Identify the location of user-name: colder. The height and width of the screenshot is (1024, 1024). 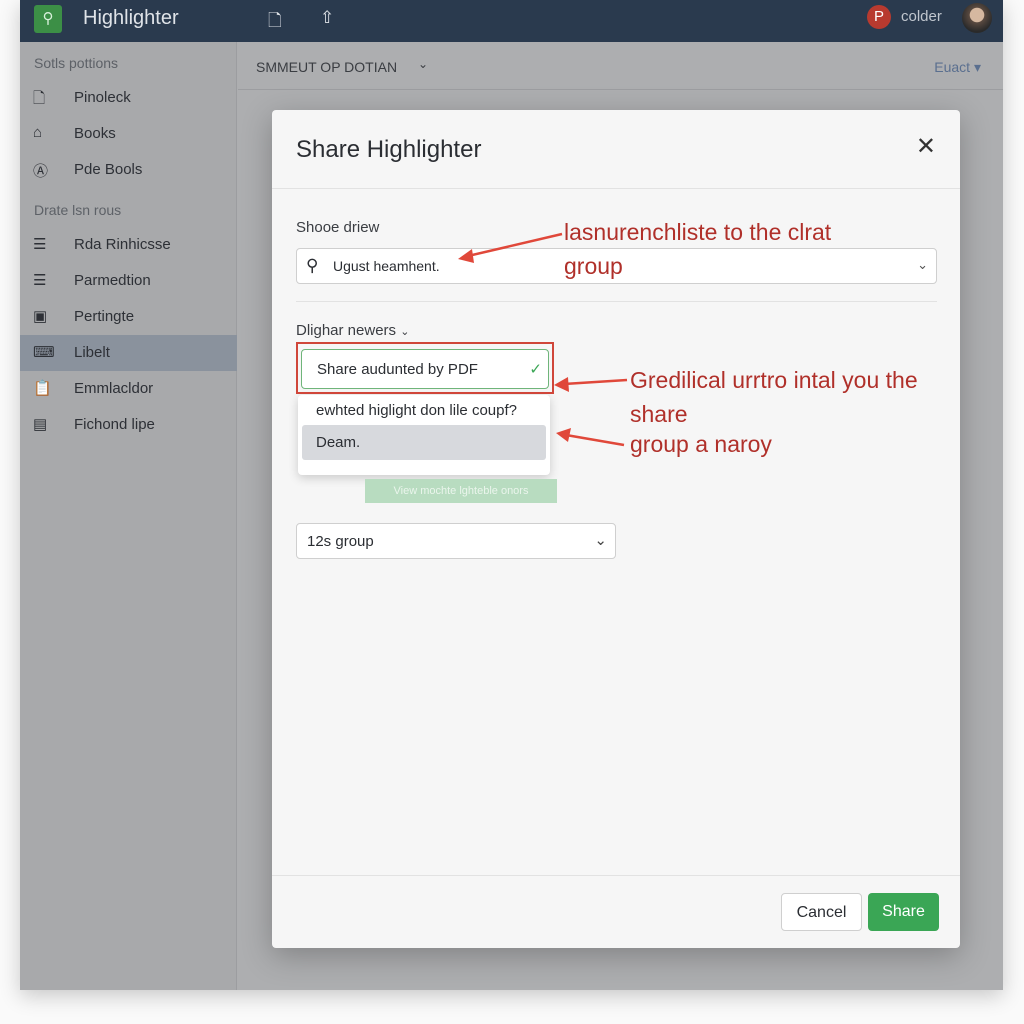
(921, 16).